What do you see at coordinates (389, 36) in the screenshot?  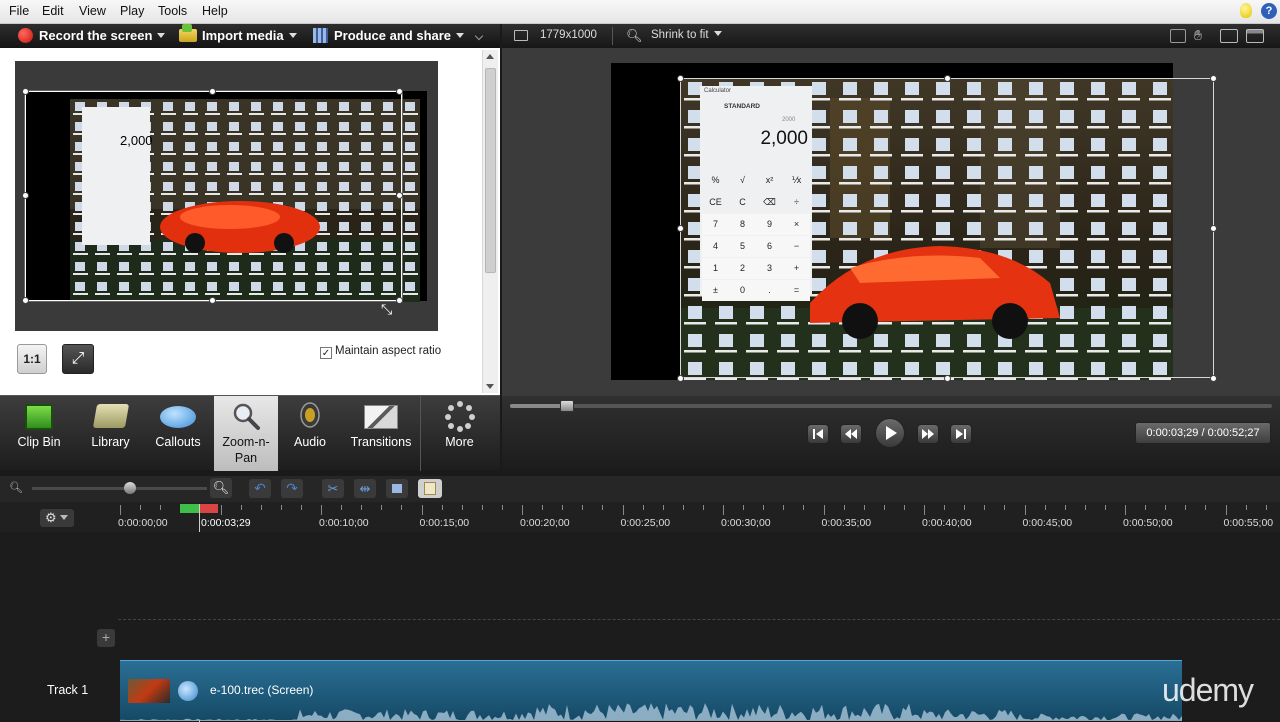 I see `produce-share-button: Produce and share` at bounding box center [389, 36].